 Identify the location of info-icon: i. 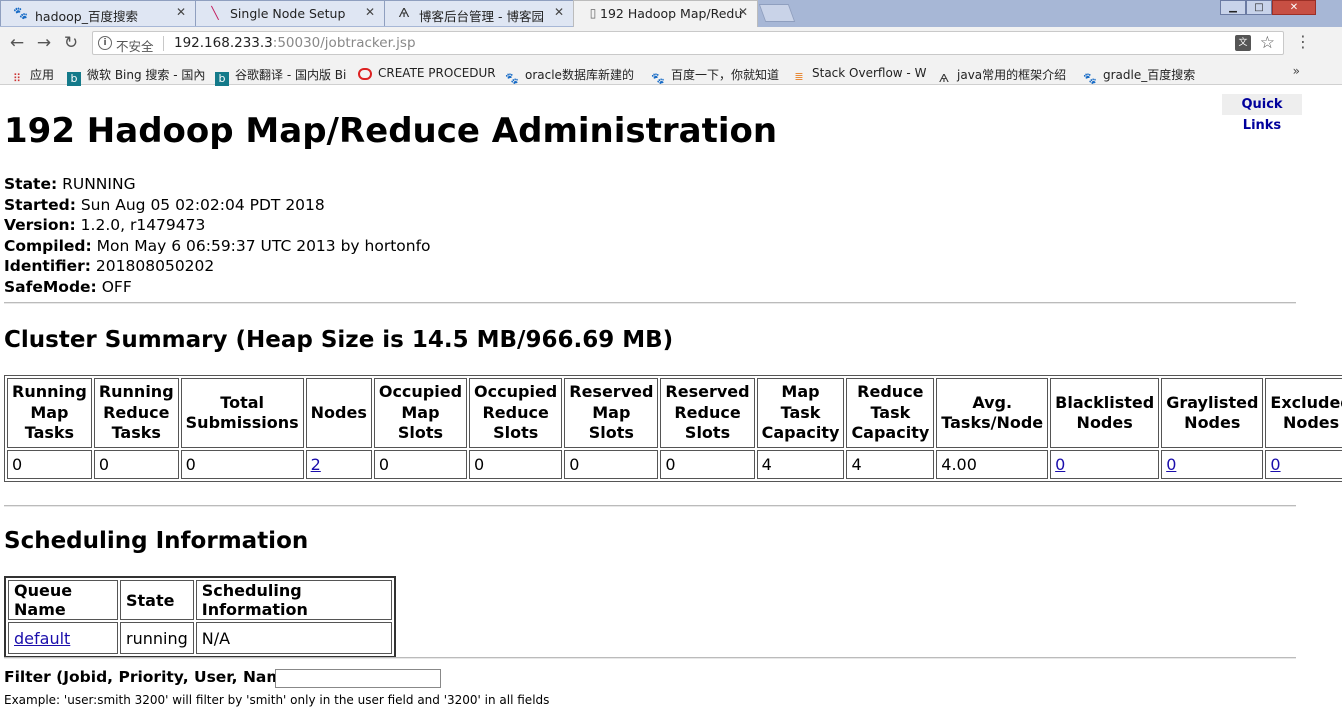
(105, 43).